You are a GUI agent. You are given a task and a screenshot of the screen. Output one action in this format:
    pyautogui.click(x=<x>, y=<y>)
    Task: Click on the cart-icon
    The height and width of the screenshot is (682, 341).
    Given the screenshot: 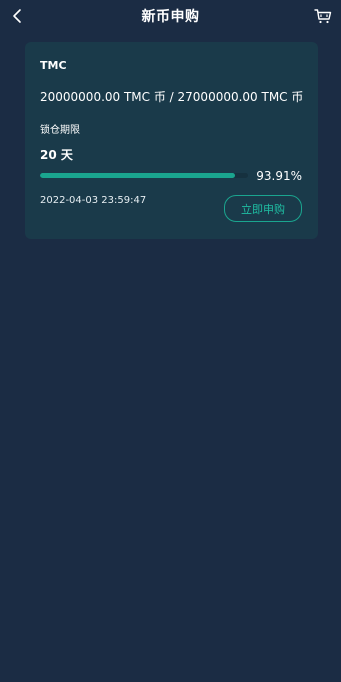 What is the action you would take?
    pyautogui.click(x=323, y=16)
    